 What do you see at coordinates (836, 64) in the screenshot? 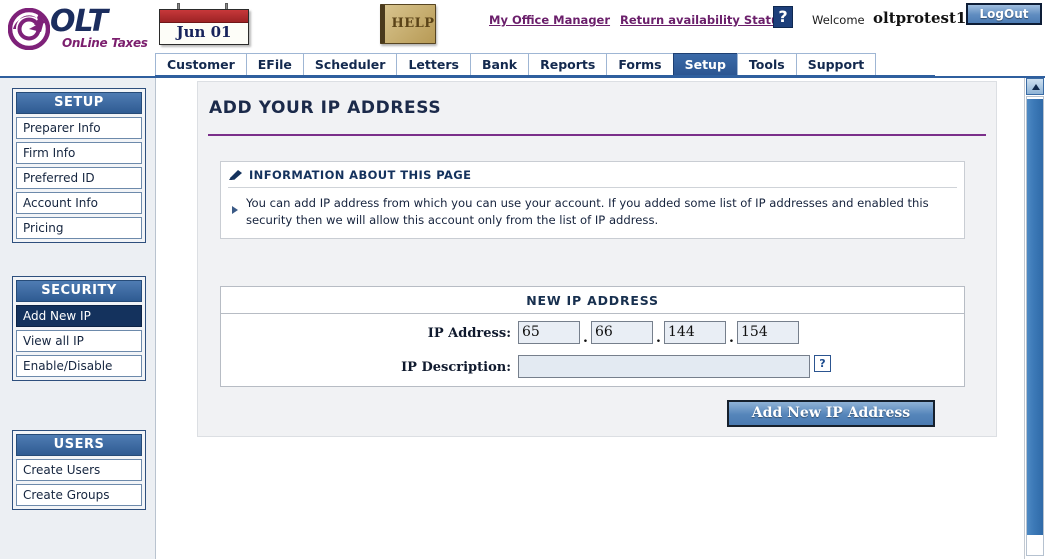
I see `nav-tab-support: Support` at bounding box center [836, 64].